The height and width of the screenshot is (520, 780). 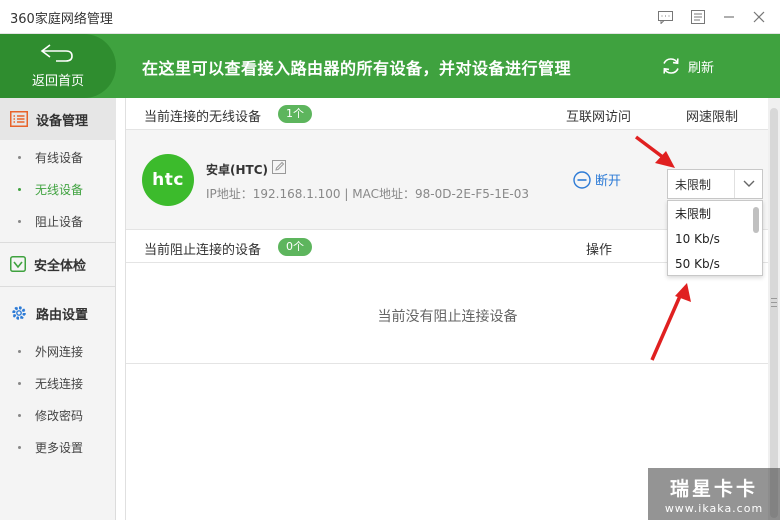 I want to click on sidebar-item-label: 更多设置, so click(x=59, y=447).